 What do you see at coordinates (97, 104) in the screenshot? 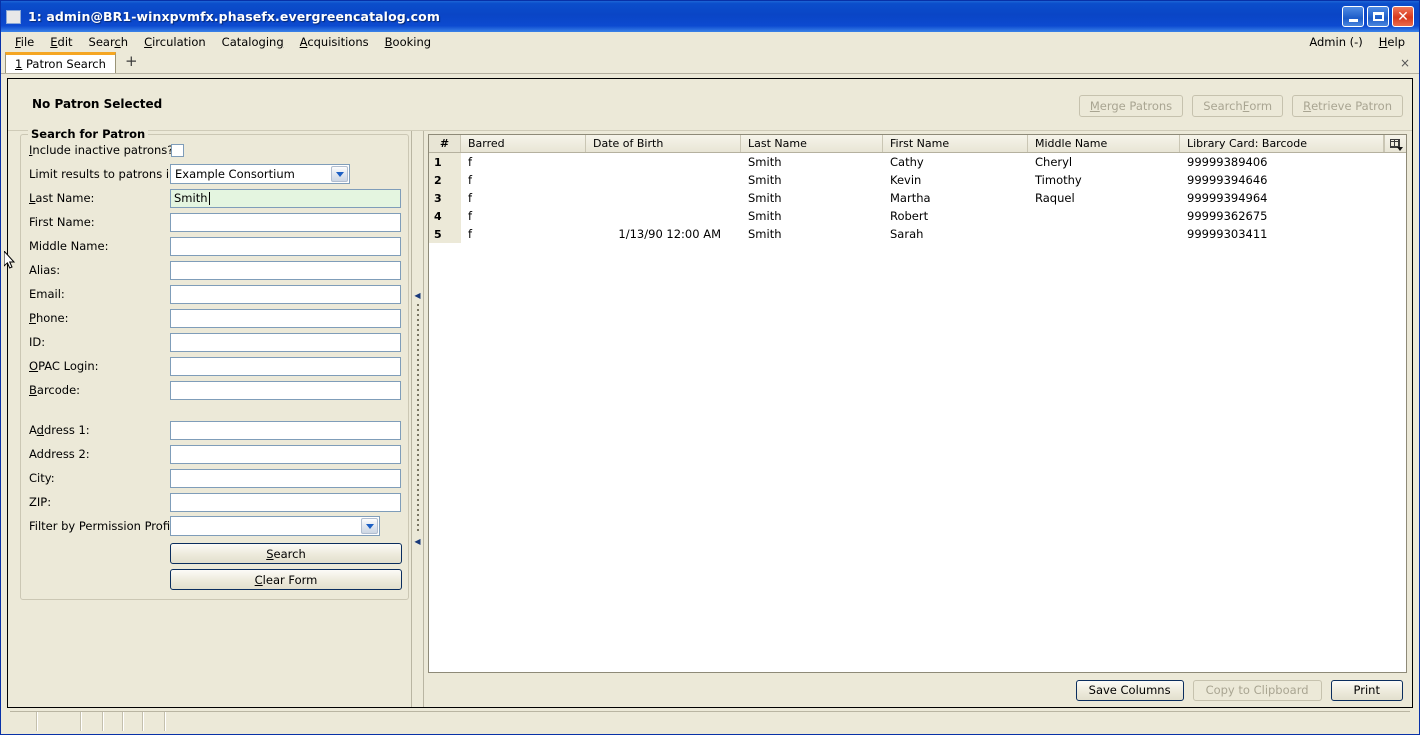
I see `patron-status-label: No Patron Selected` at bounding box center [97, 104].